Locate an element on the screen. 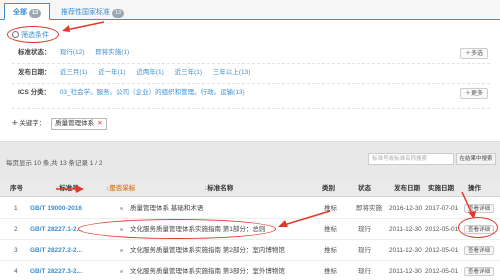 The width and height of the screenshot is (500, 280). filter-option: 现行(12) is located at coordinates (72, 53).